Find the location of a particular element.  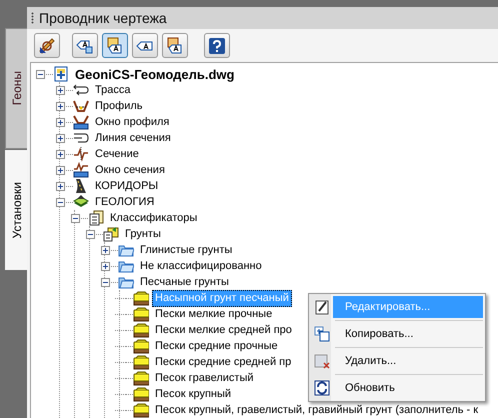

tree-item: ГЕОЛОГИЯ is located at coordinates (125, 202).